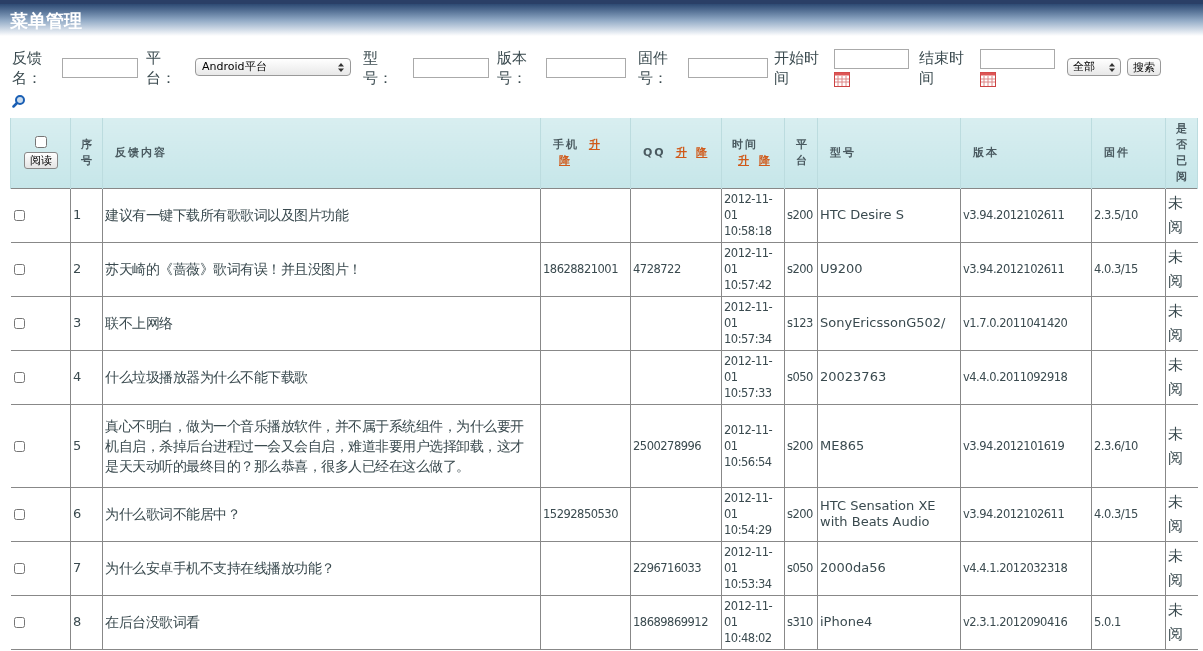 Image resolution: width=1203 pixels, height=651 pixels. What do you see at coordinates (846, 621) in the screenshot?
I see `device-model: iPhone4` at bounding box center [846, 621].